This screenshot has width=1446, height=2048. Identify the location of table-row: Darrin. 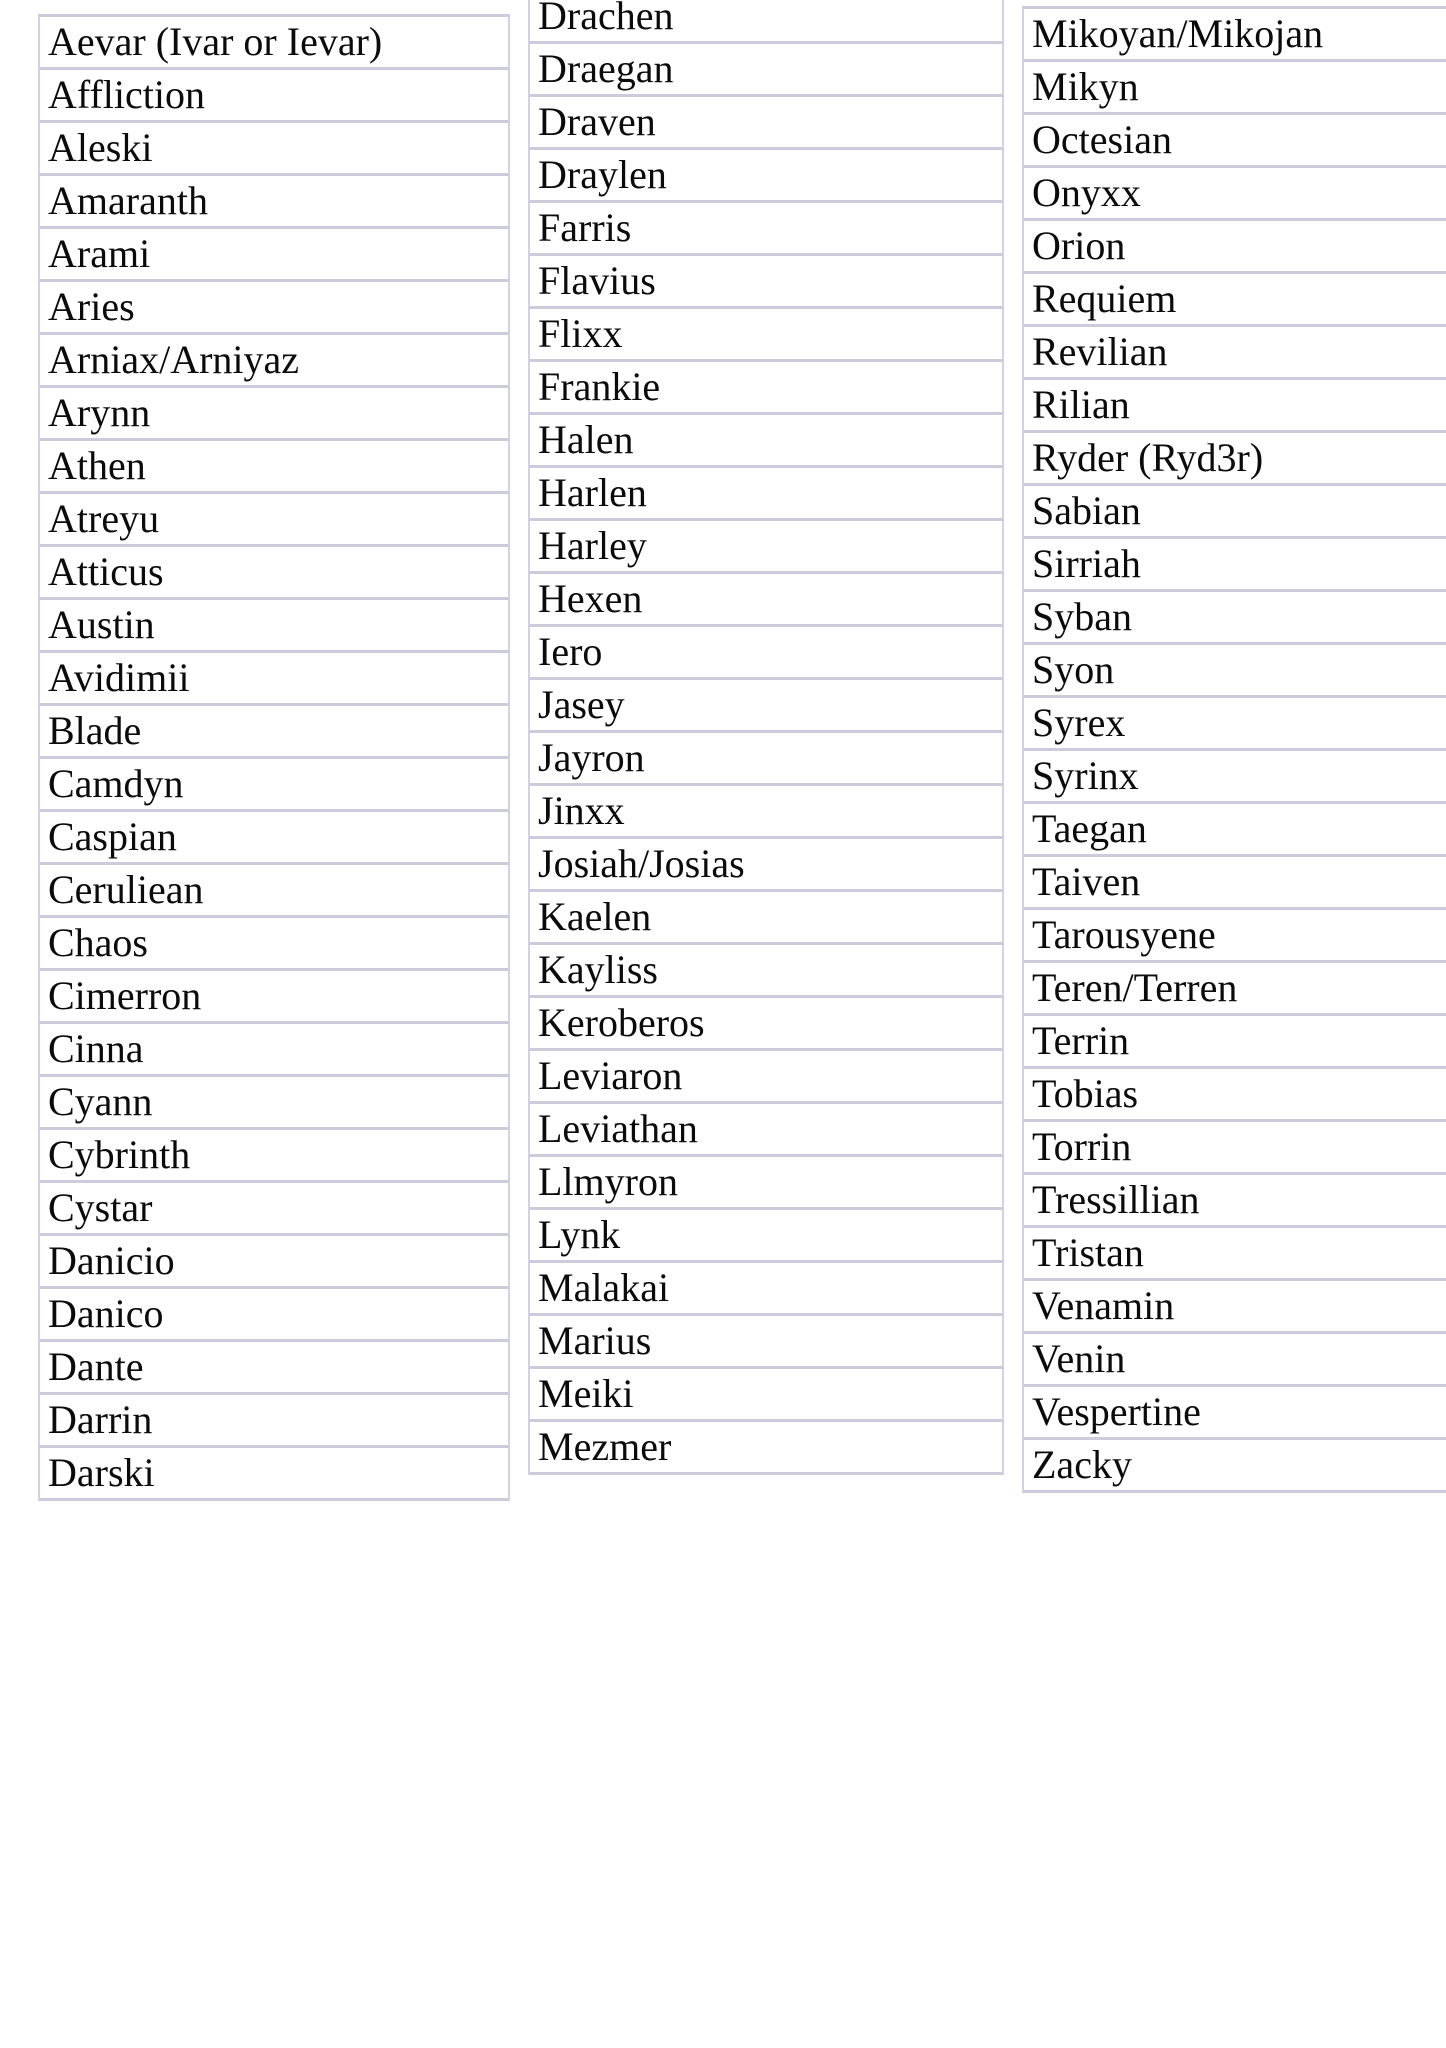
(274, 1421).